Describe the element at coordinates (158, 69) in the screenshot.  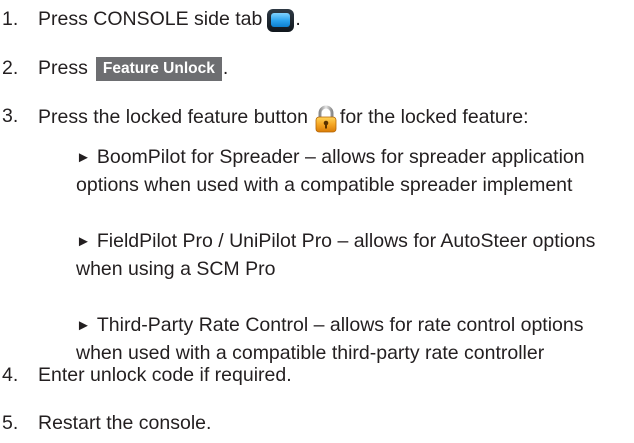
I see `feature-unlock-button: Feature Unlock` at that location.